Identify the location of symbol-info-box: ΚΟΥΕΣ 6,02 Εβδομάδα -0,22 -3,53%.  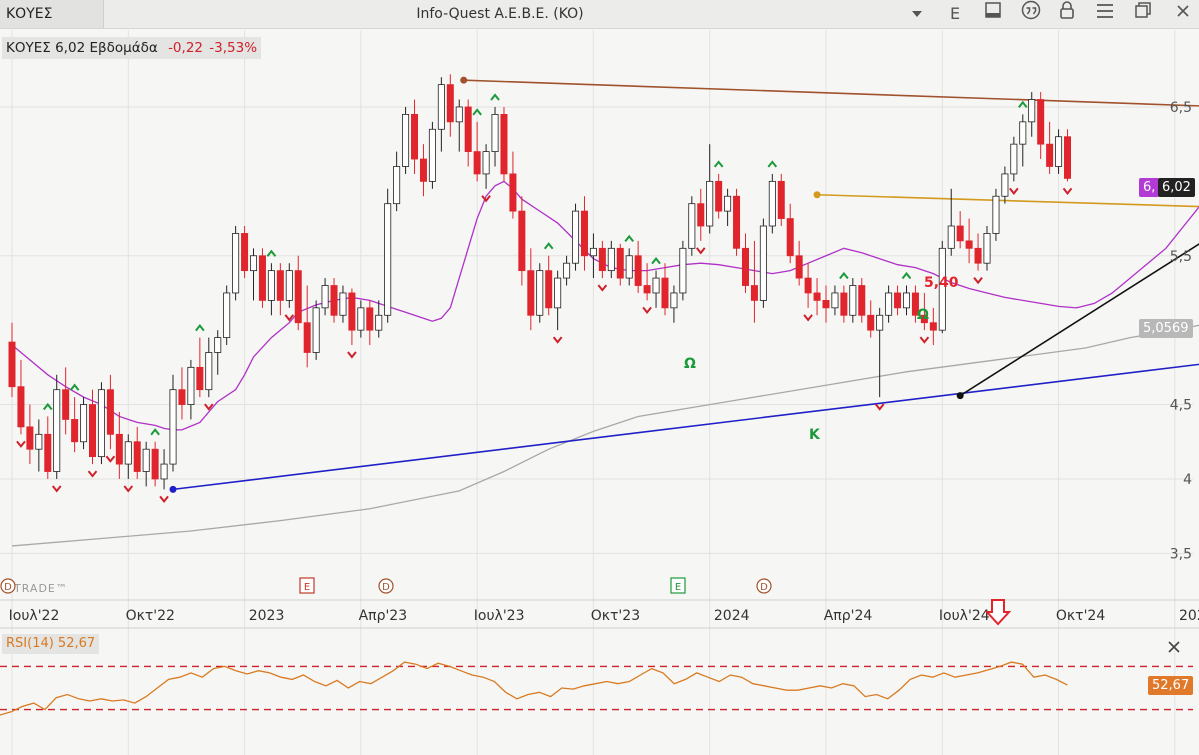
(132, 48).